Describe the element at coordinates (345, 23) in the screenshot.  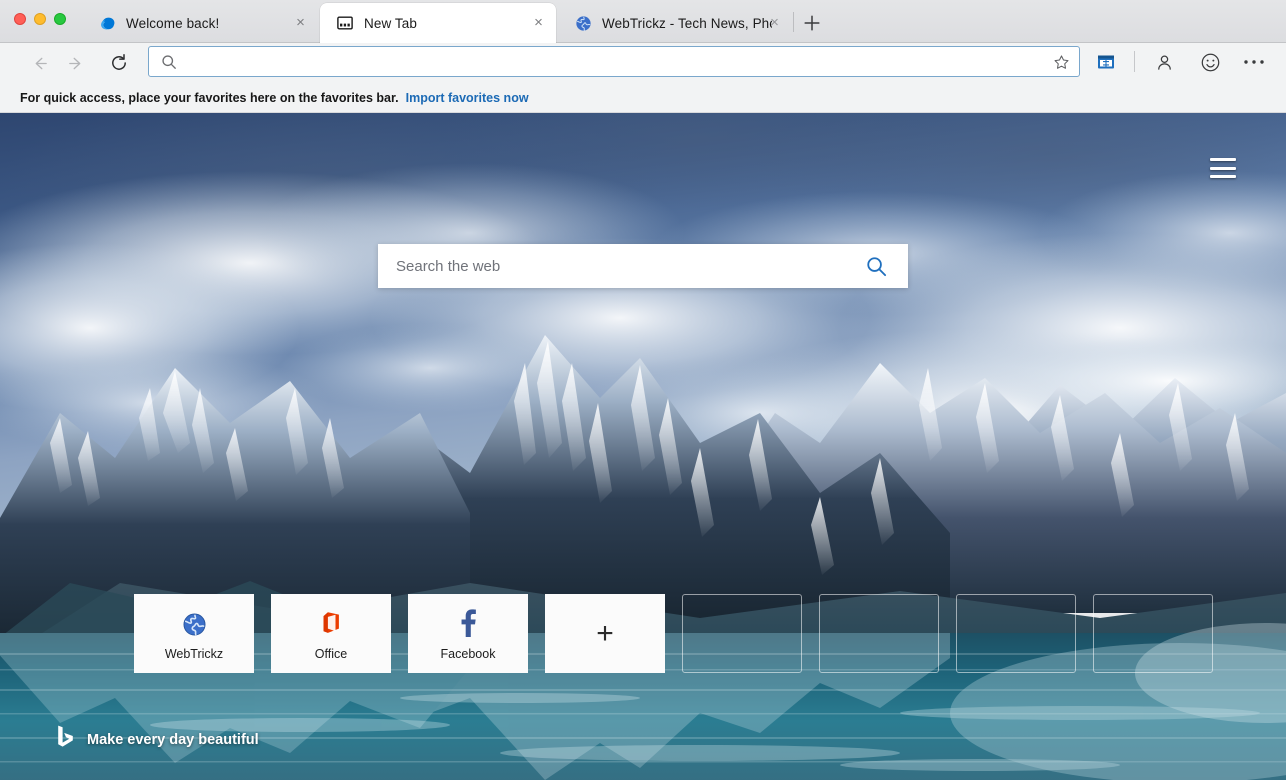
I see `newtab-icon` at that location.